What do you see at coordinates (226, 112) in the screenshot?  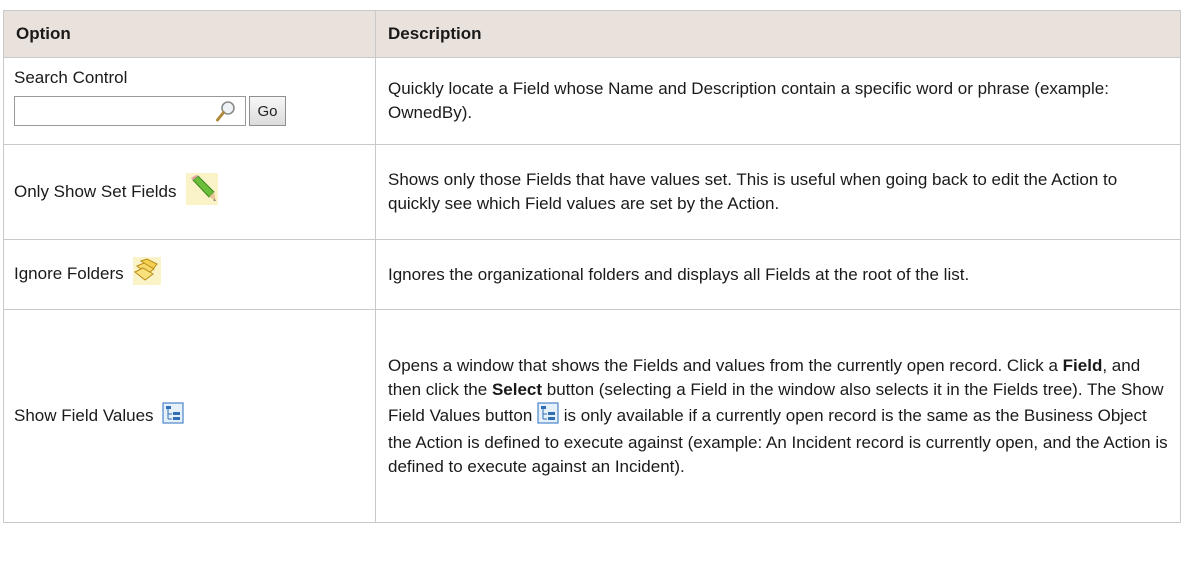 I see `magnifier-icon` at bounding box center [226, 112].